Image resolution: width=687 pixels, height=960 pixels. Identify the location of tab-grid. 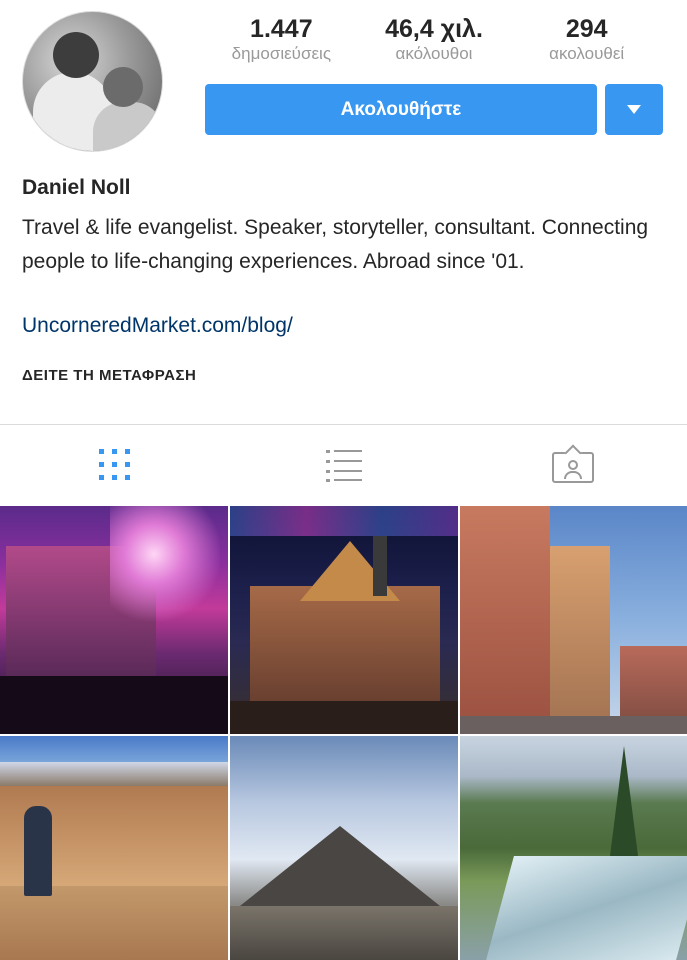
(114, 465).